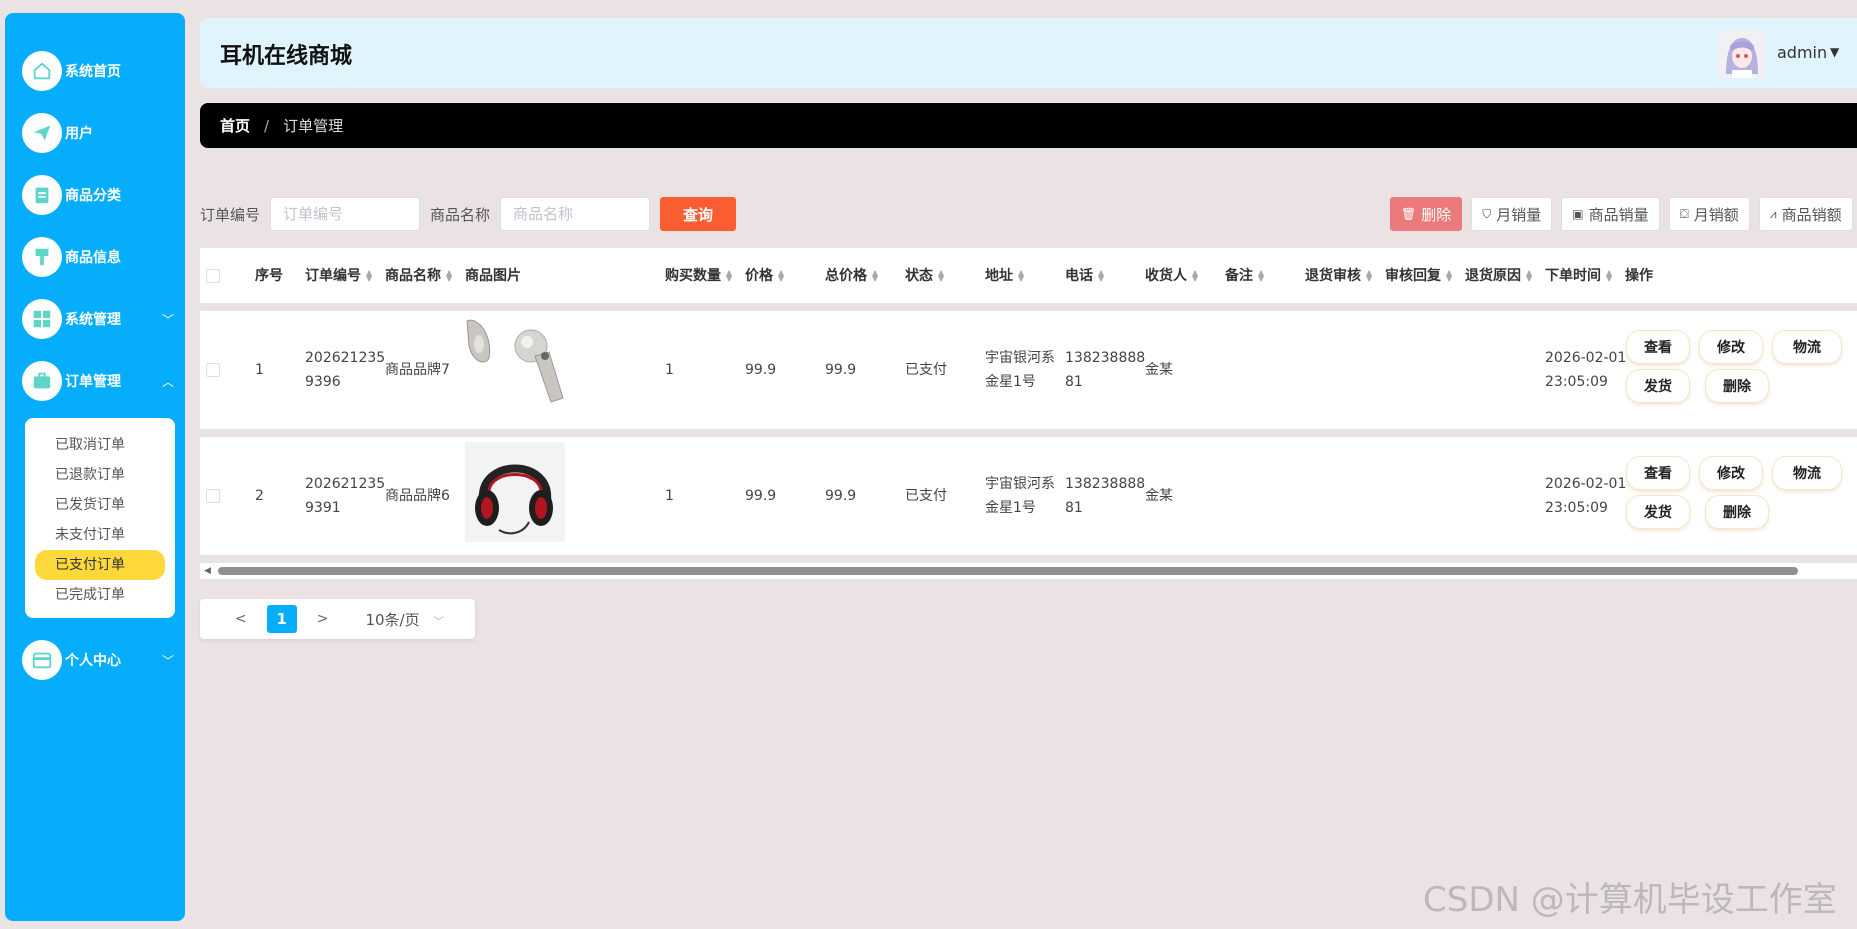 This screenshot has width=1857, height=929. Describe the element at coordinates (1586, 496) in the screenshot. I see `cell-order-time: 2026-02-01 23:05:09` at that location.